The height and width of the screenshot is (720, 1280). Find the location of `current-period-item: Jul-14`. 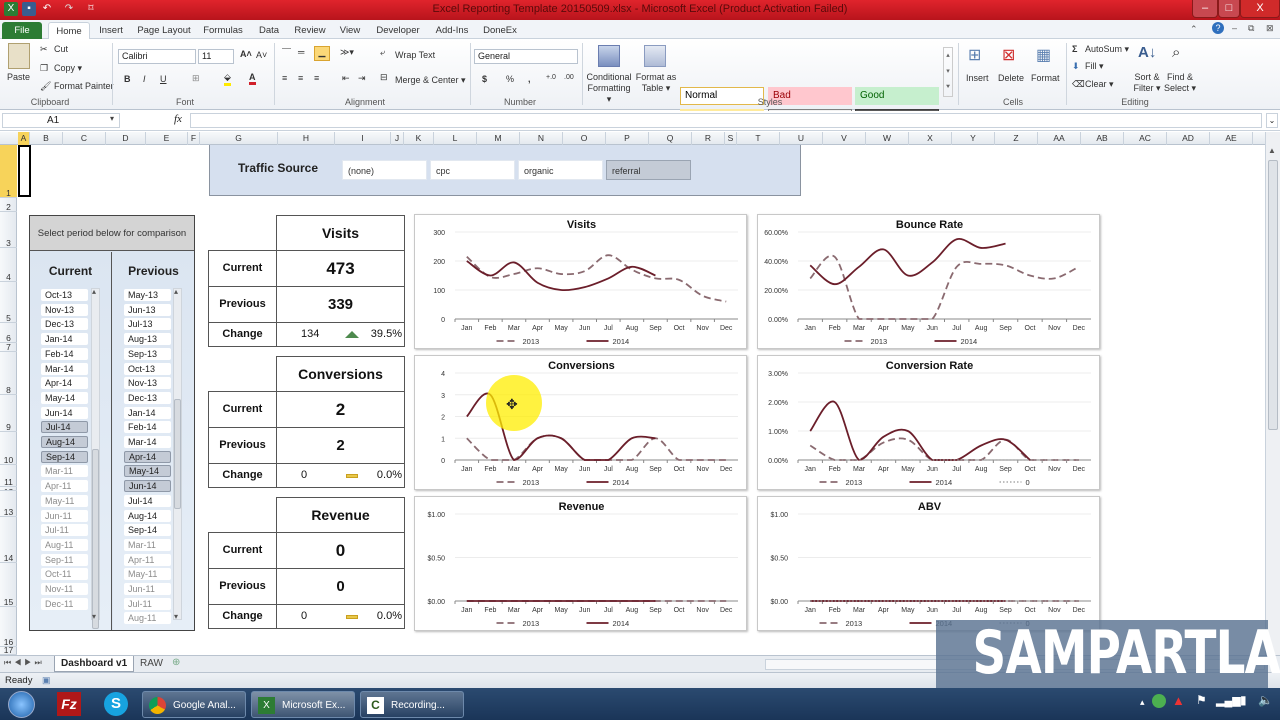

current-period-item: Jul-14 is located at coordinates (64, 427).